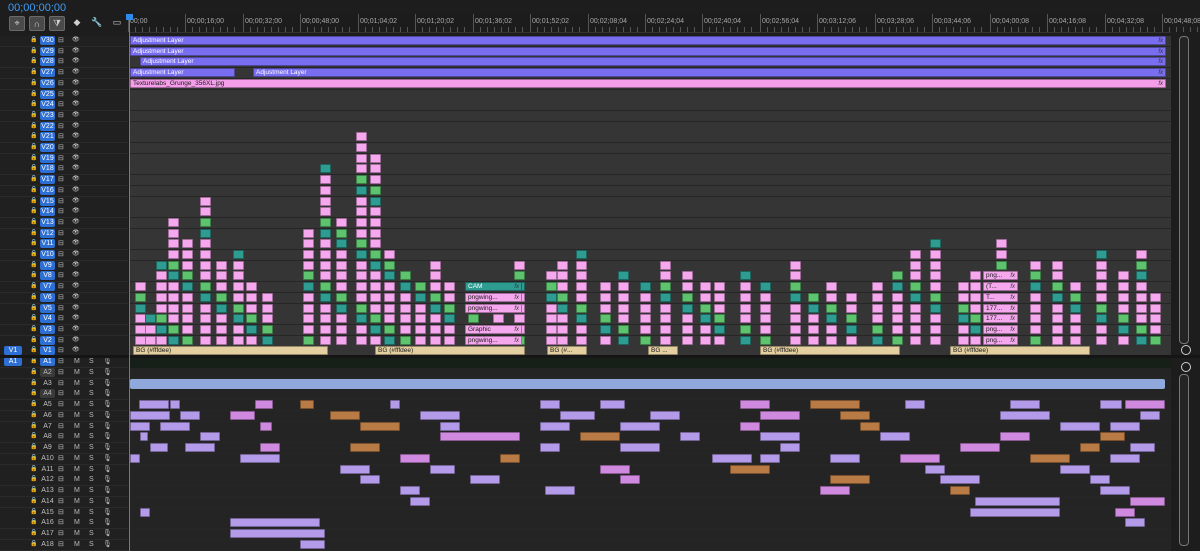  I want to click on source-patch-v1: V1, so click(13, 350).